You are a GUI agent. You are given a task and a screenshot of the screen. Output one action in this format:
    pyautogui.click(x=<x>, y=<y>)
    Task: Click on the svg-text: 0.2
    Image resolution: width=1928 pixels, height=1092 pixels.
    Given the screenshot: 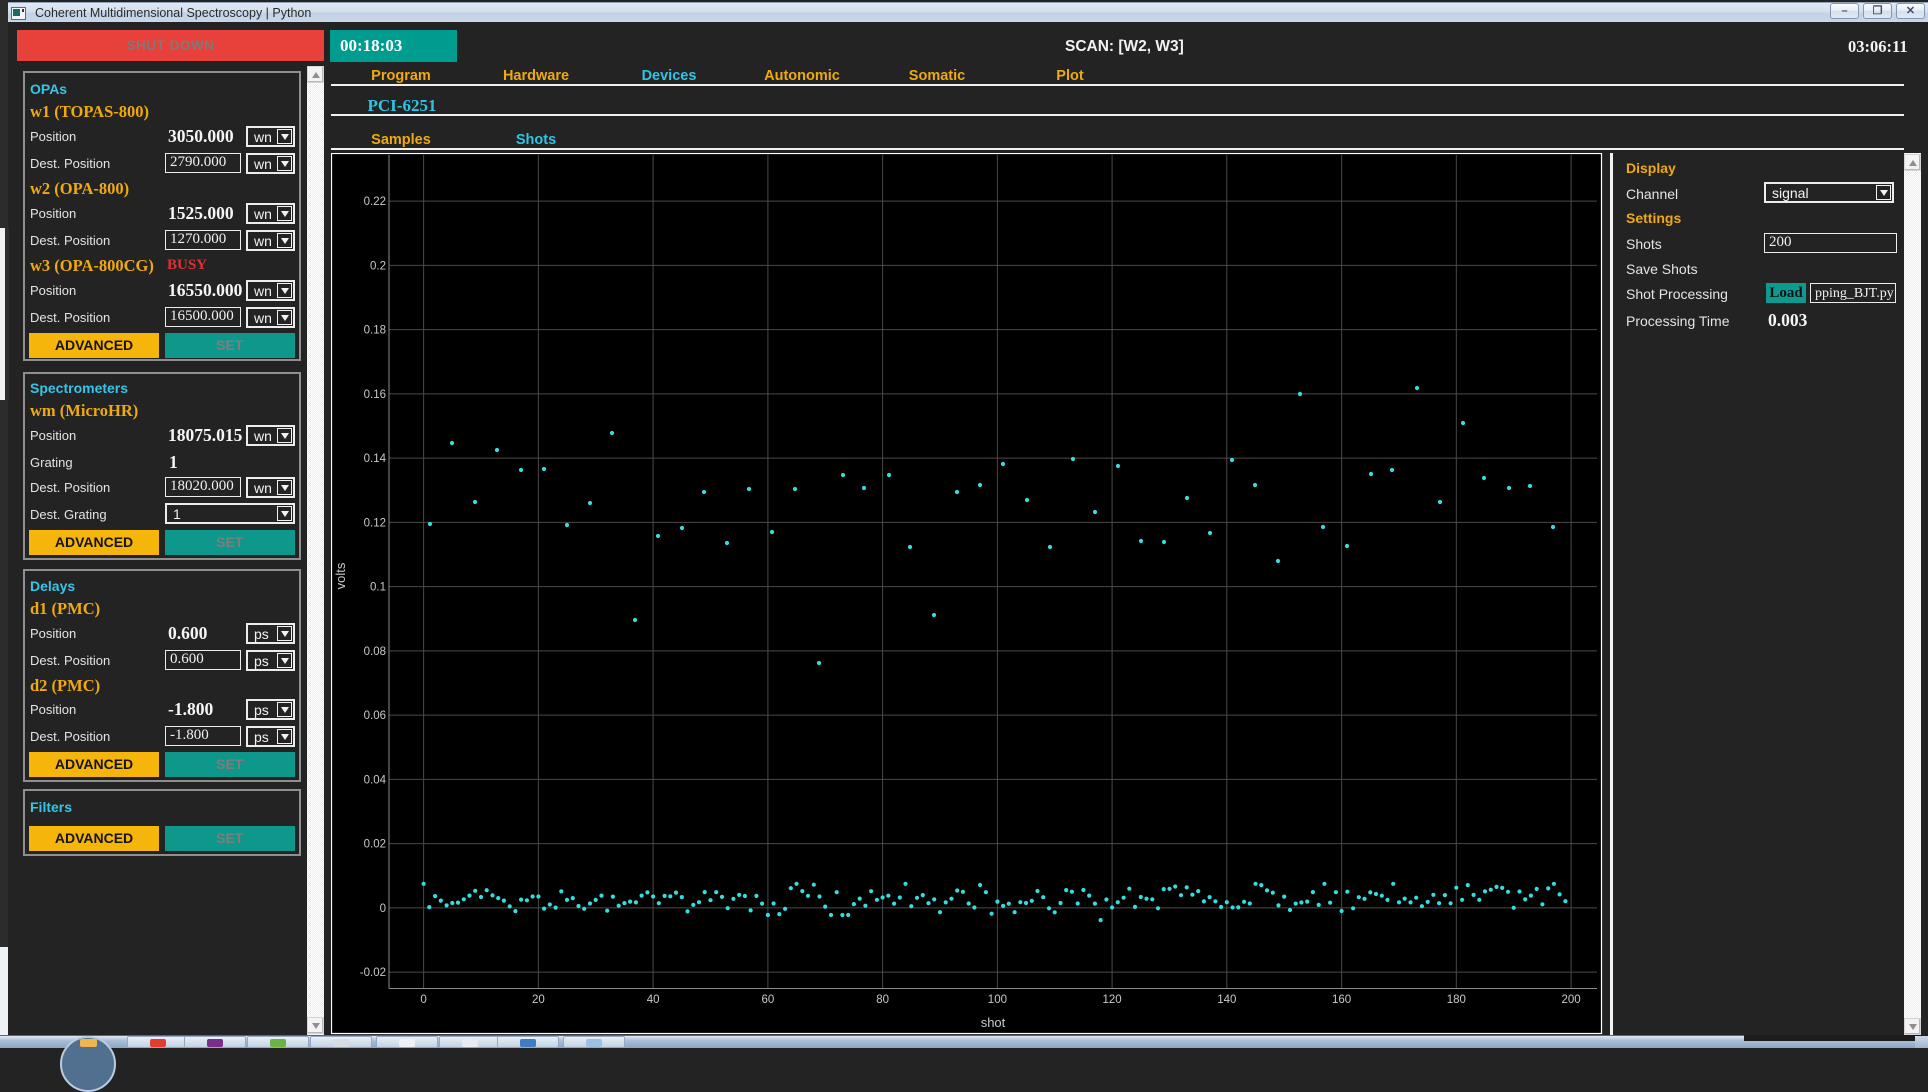 What is the action you would take?
    pyautogui.click(x=378, y=266)
    